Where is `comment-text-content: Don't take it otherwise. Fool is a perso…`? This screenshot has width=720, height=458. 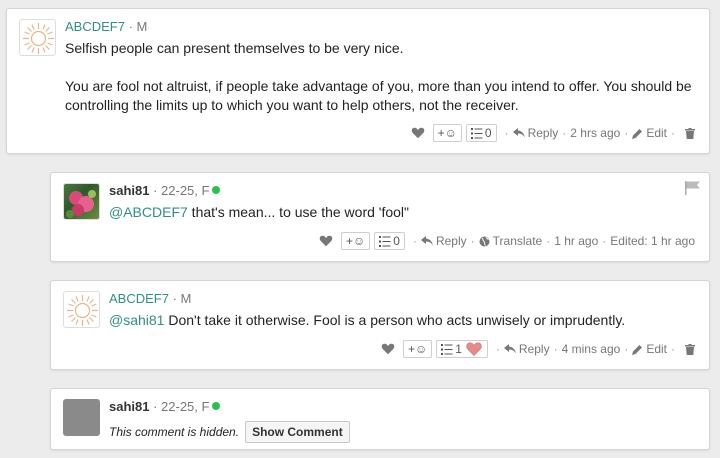
comment-text-content: Don't take it otherwise. Fool is a perso… is located at coordinates (395, 320).